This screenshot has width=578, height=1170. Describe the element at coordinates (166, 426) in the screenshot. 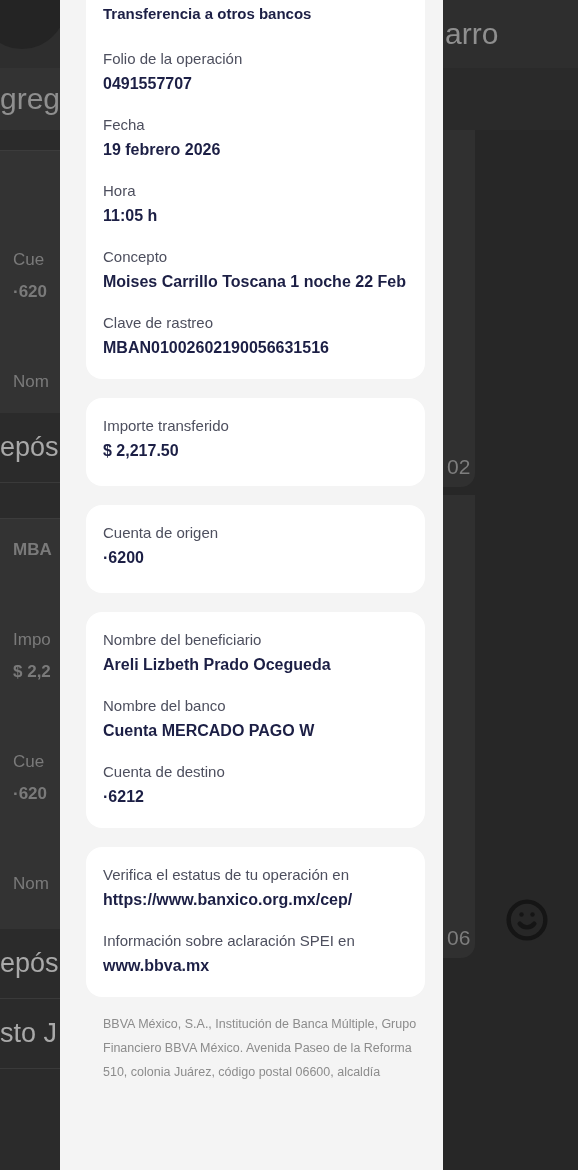

I see `field-label: Importe transferido` at that location.